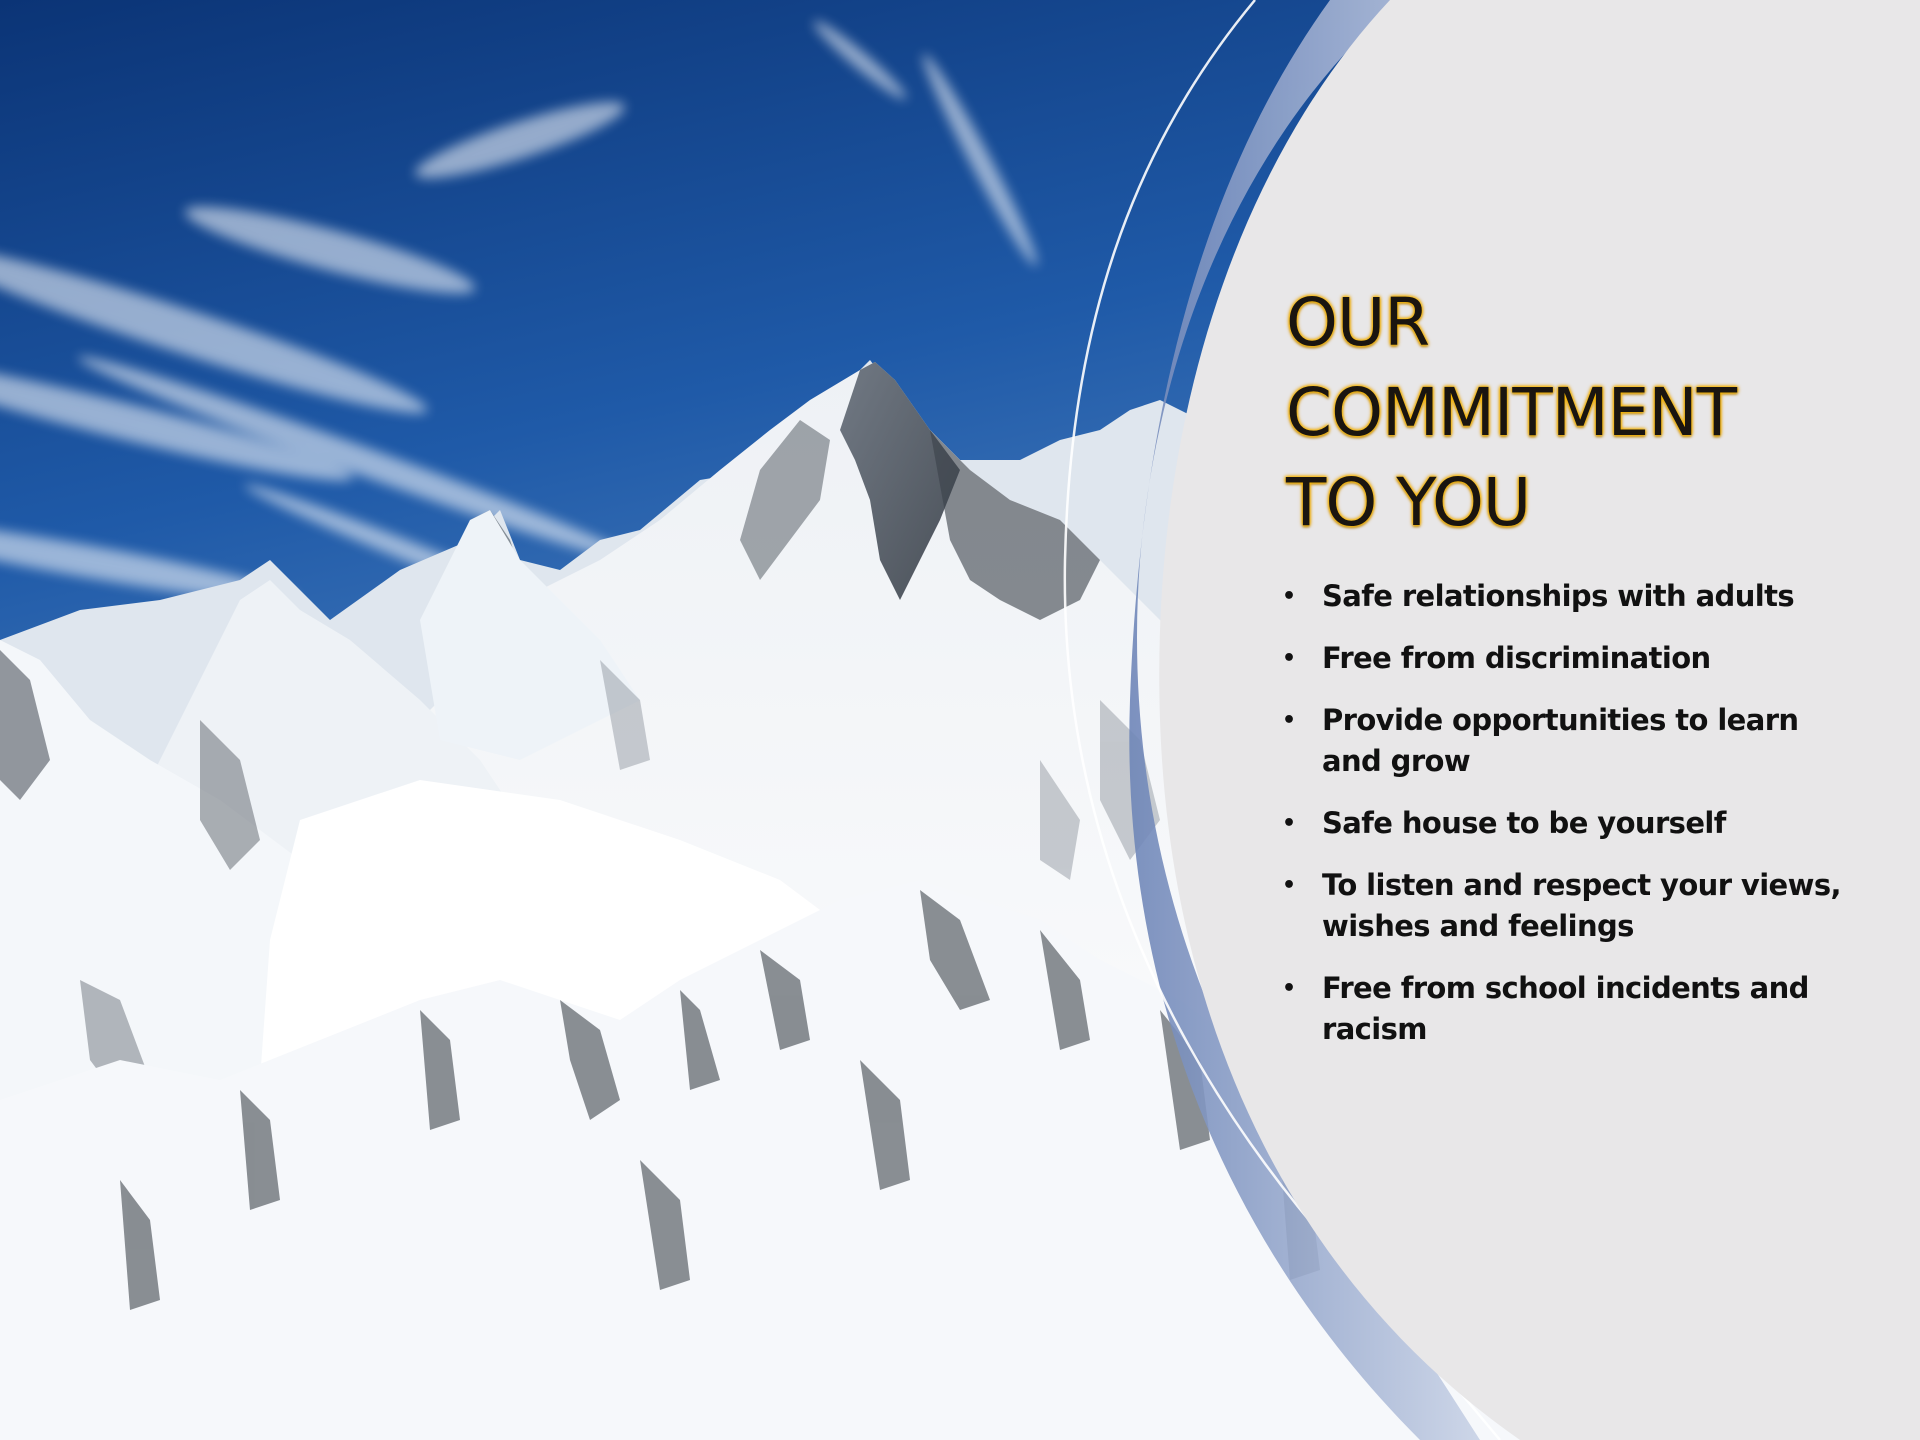 The width and height of the screenshot is (1920, 1440). What do you see at coordinates (1565, 1008) in the screenshot?
I see `list-item-text: Free from school incidents and racism` at bounding box center [1565, 1008].